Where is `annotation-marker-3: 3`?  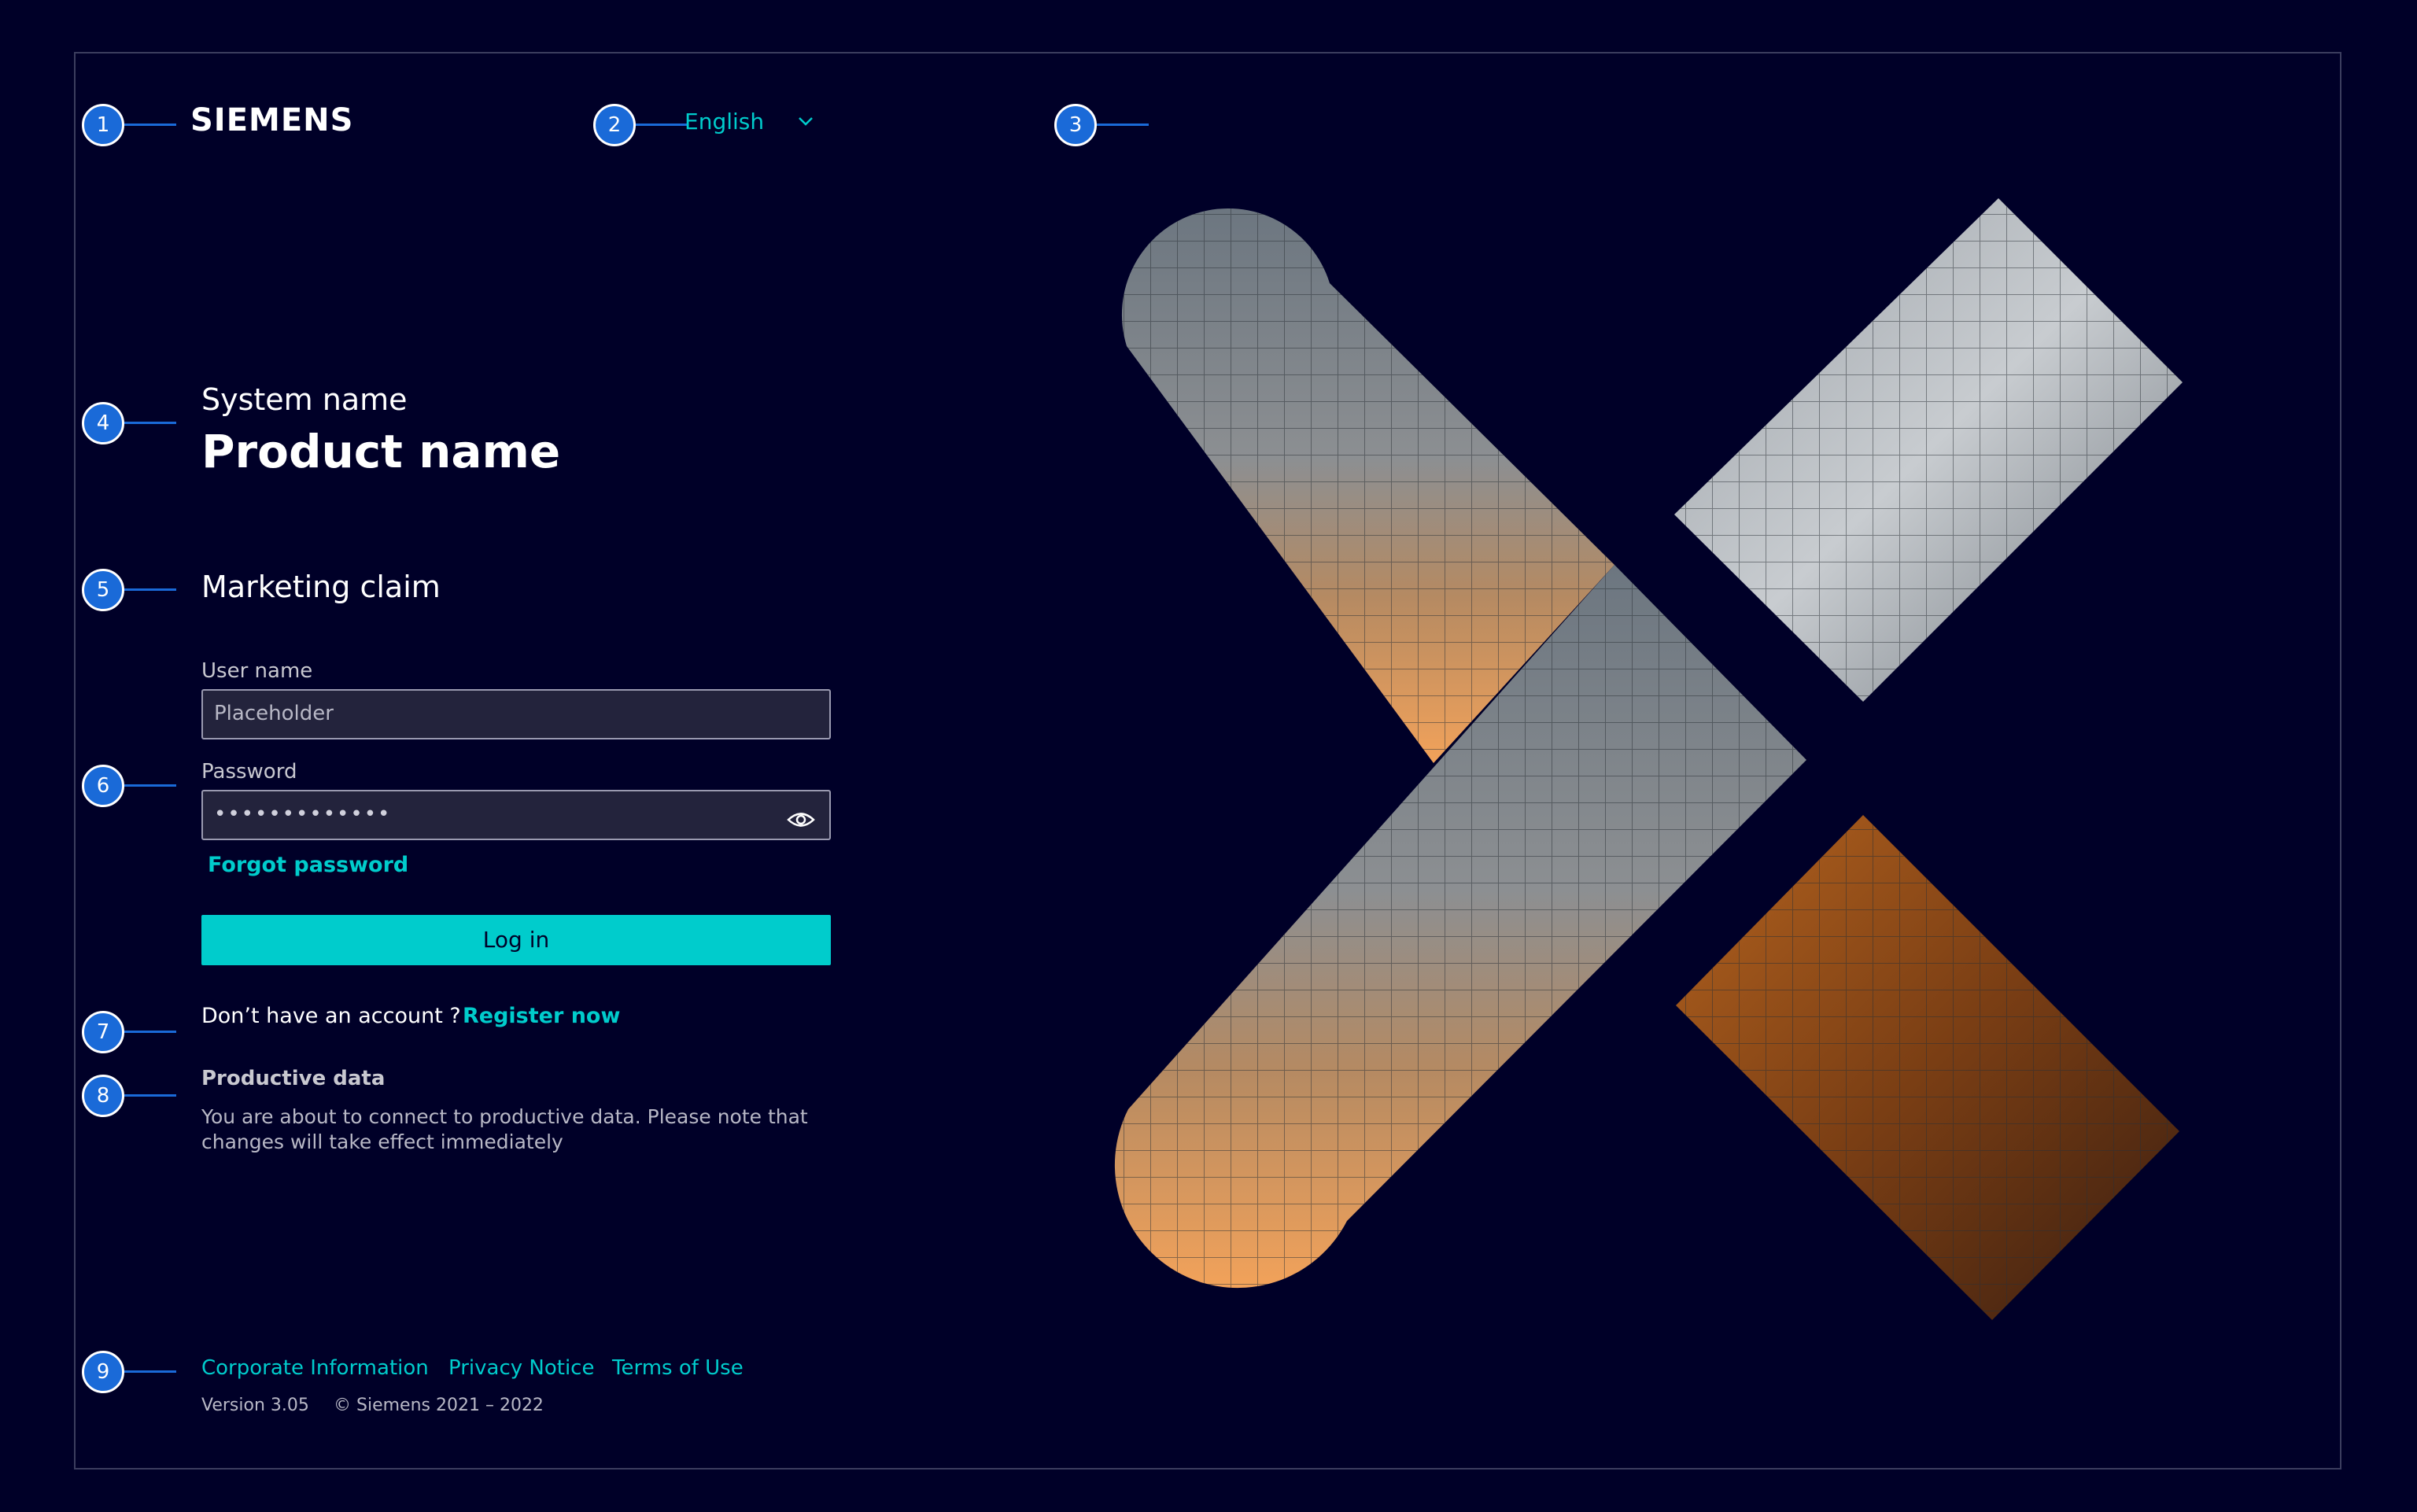
annotation-marker-3: 3 is located at coordinates (1101, 126).